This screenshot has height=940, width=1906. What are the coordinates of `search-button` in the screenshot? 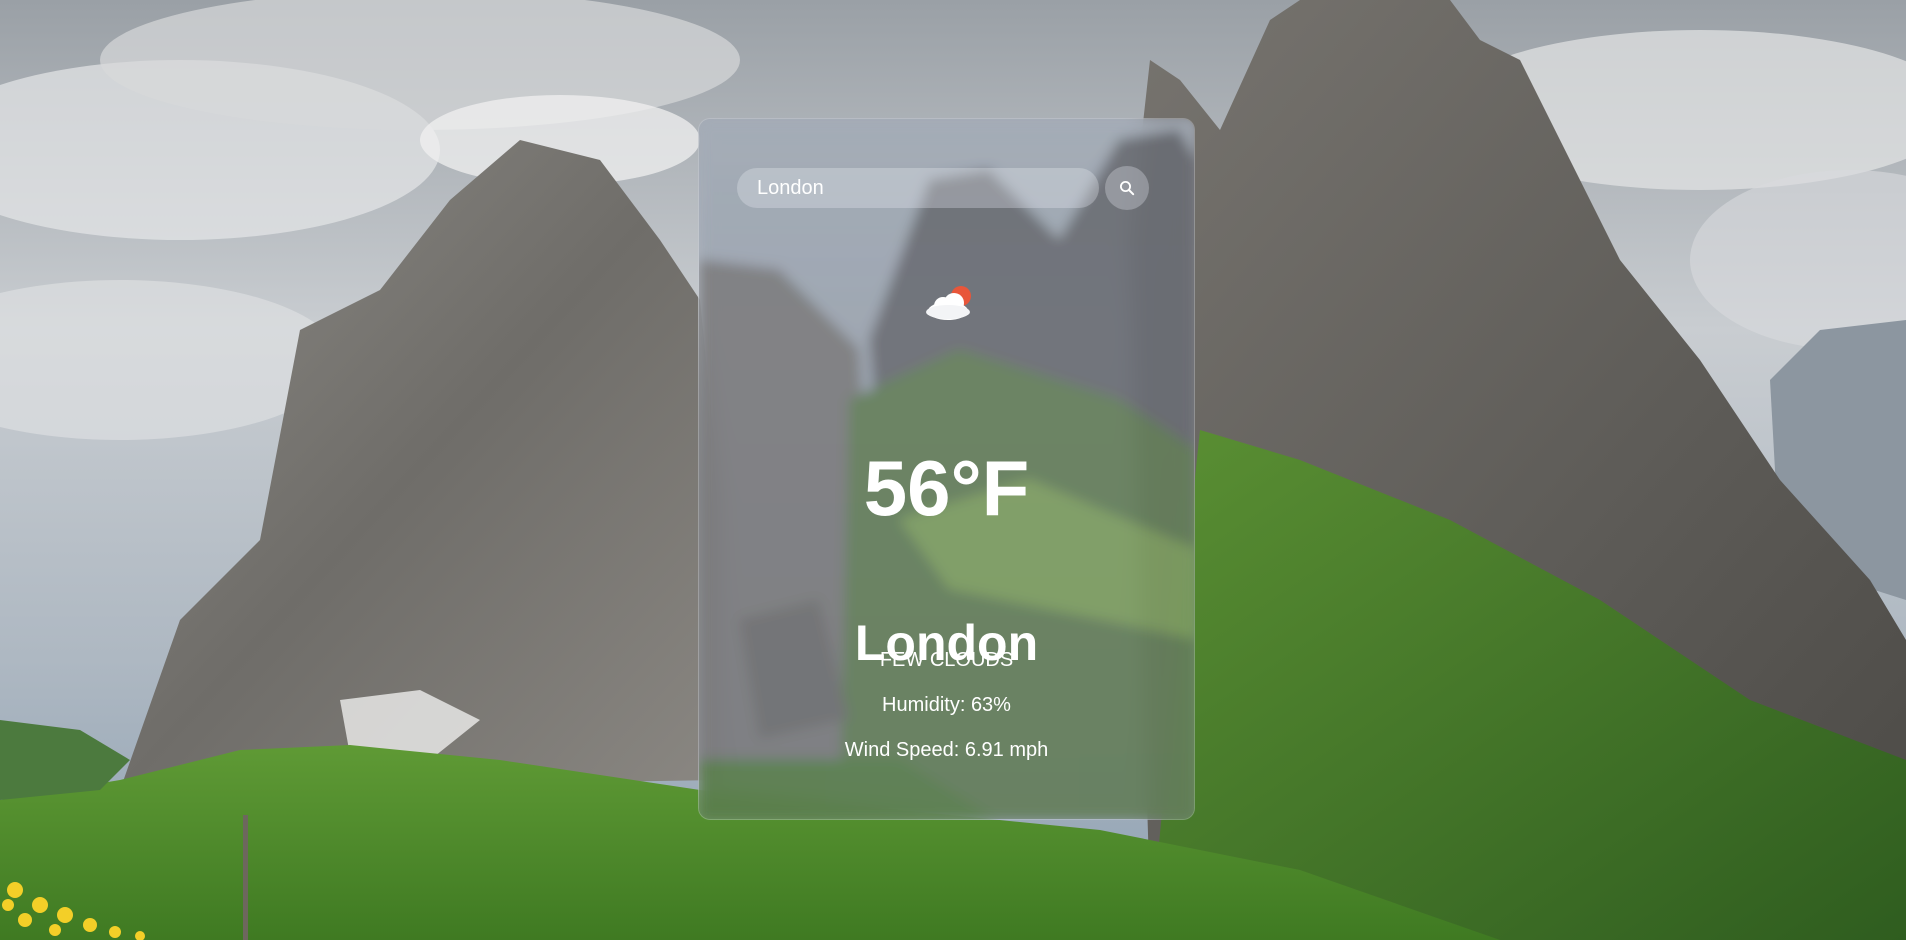 It's located at (1127, 188).